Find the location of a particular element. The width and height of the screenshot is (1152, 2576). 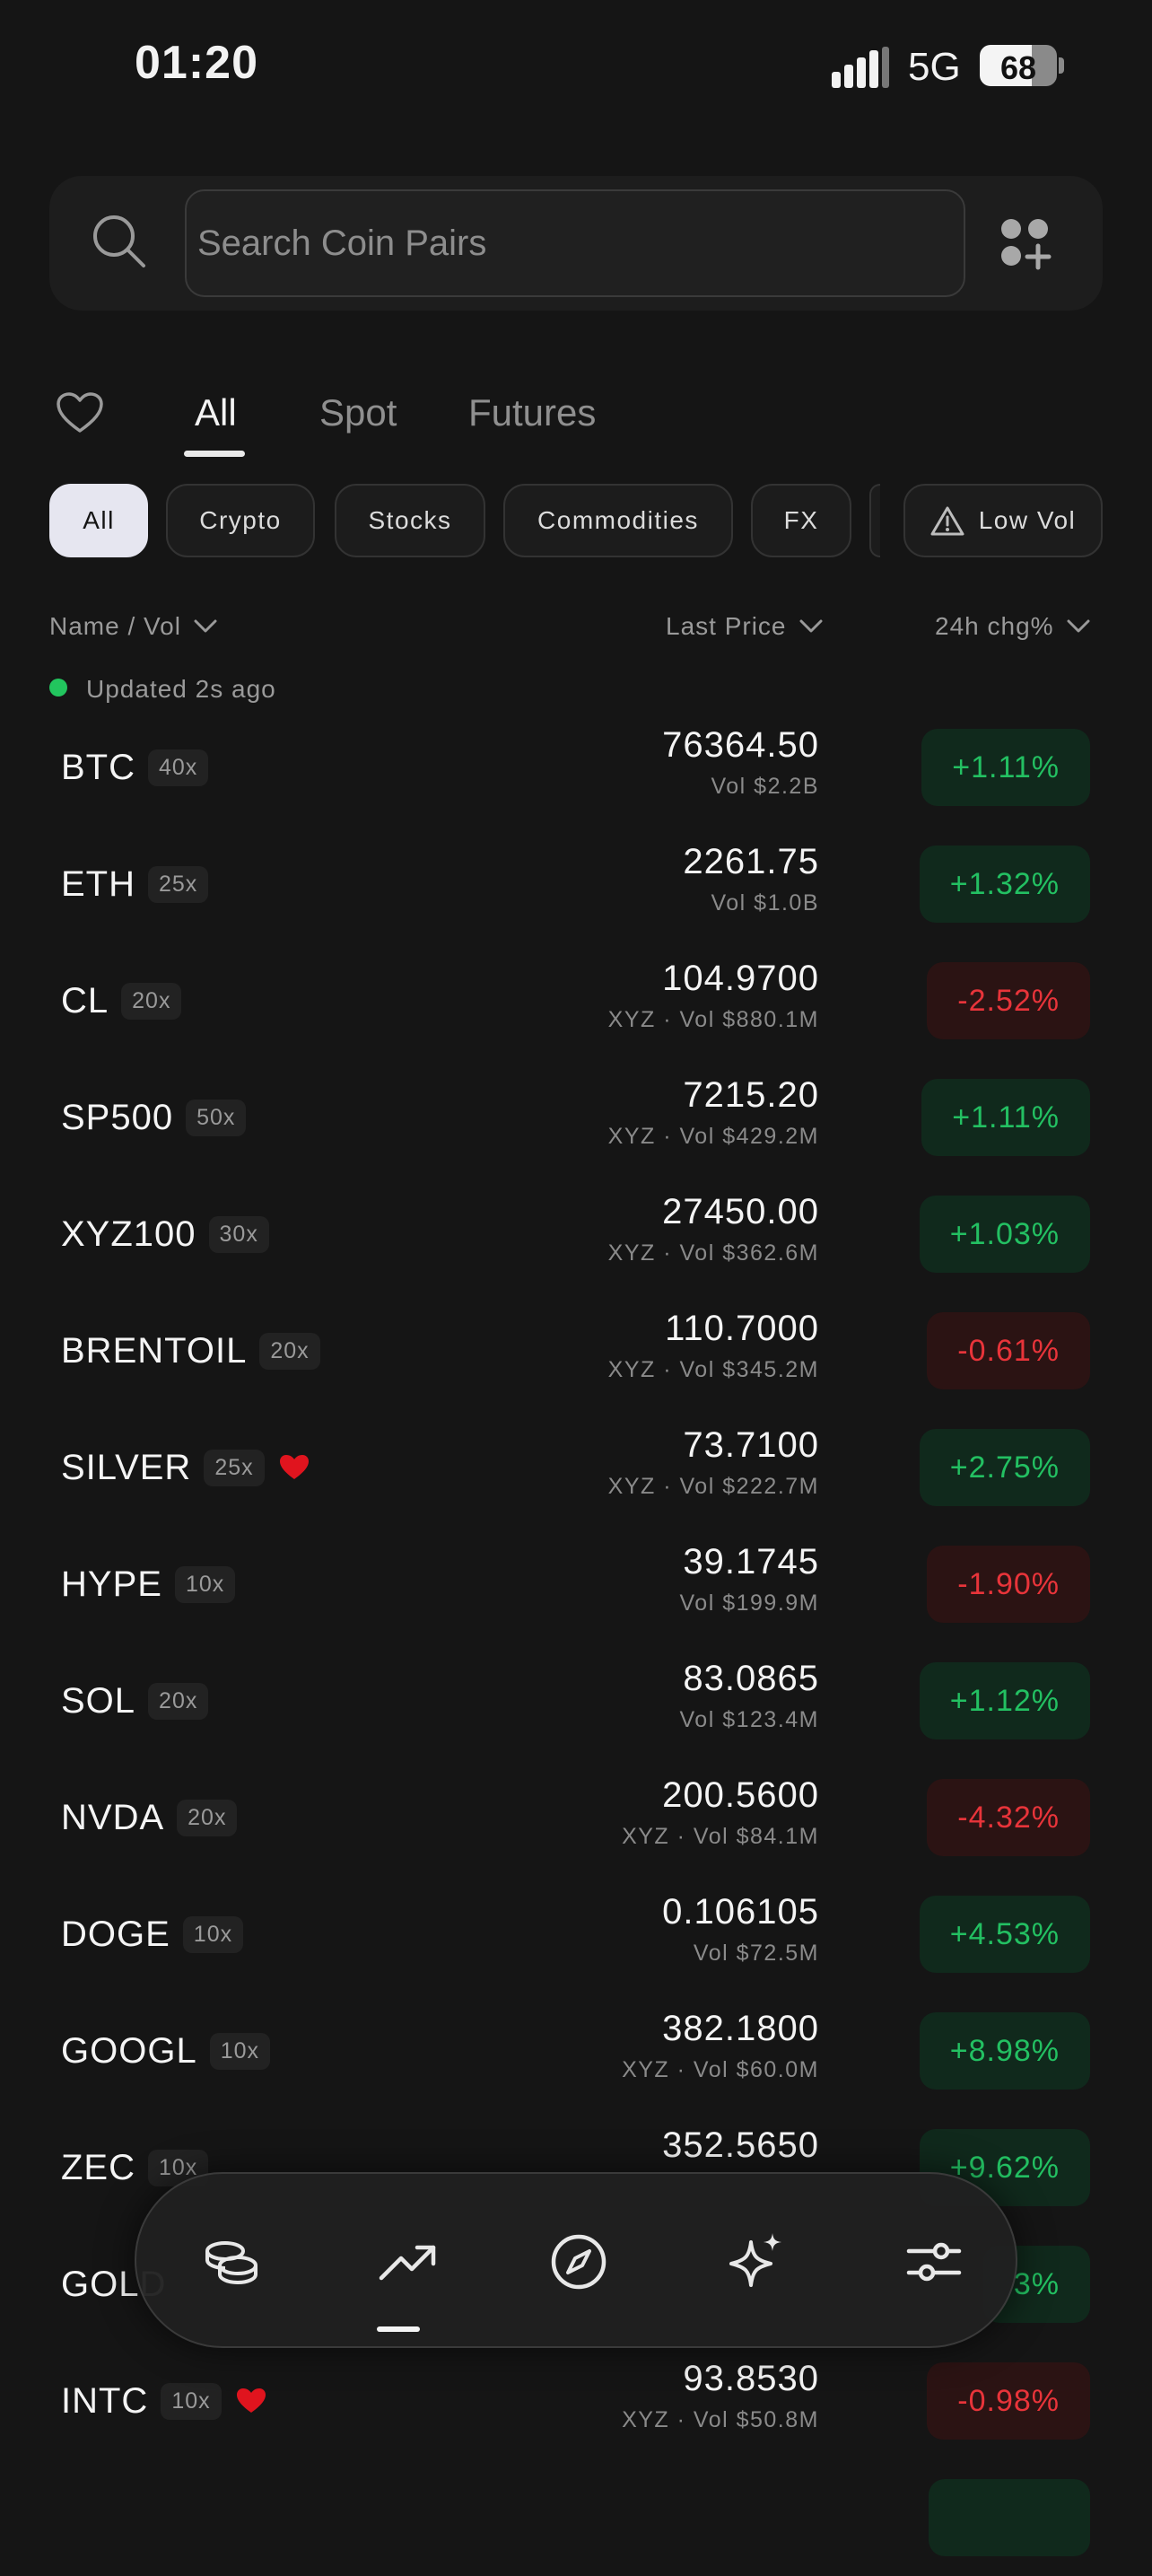

search-icon is located at coordinates (118, 240).